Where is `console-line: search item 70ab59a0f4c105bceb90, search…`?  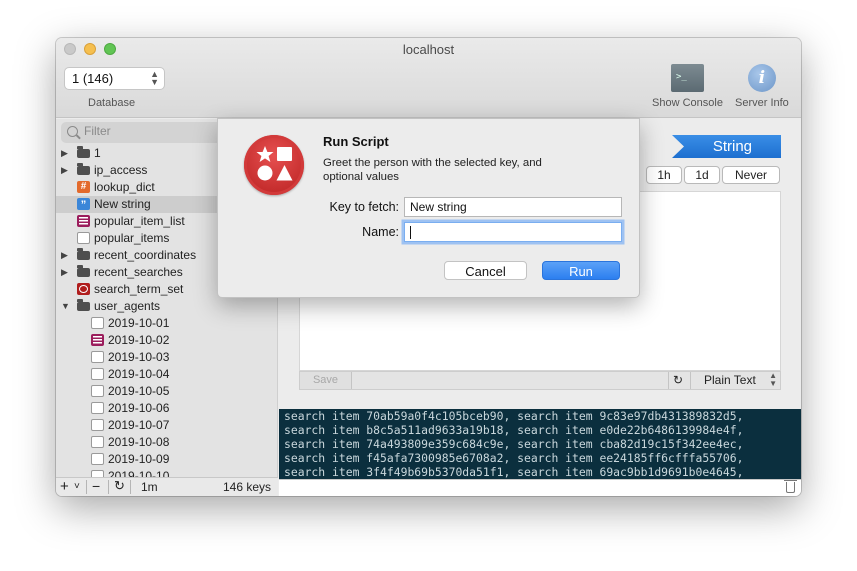
console-line: search item 70ab59a0f4c105bceb90, search… is located at coordinates (514, 416).